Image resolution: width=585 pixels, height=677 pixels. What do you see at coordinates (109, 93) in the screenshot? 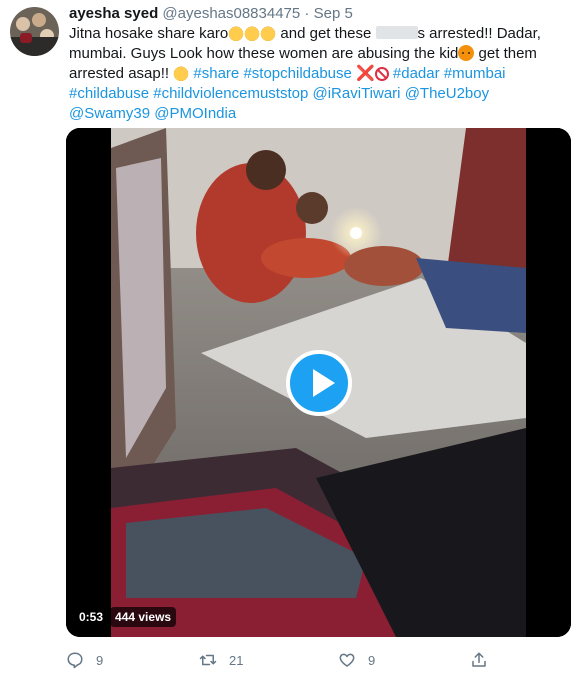
I see `hashtag-childabuse: #childabuse` at bounding box center [109, 93].